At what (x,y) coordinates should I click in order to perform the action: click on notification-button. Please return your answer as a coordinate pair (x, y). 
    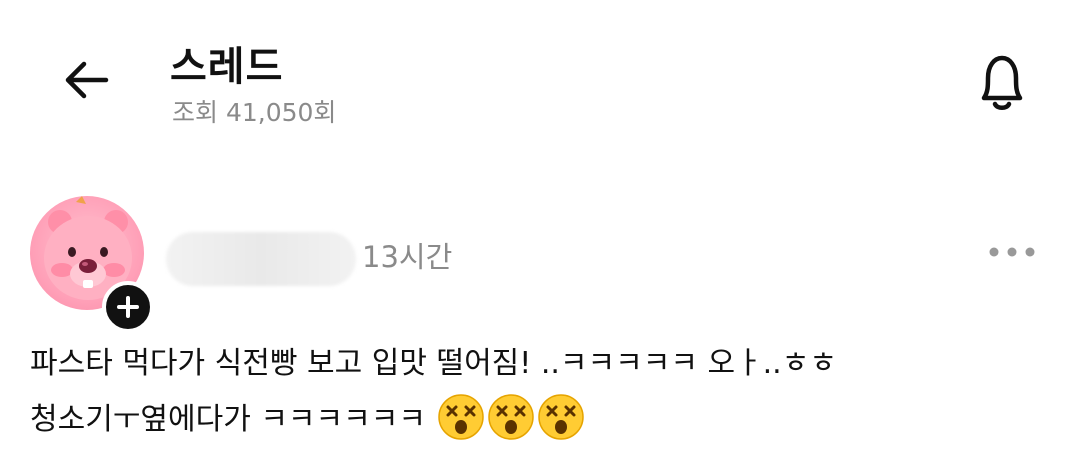
    Looking at the image, I should click on (1002, 82).